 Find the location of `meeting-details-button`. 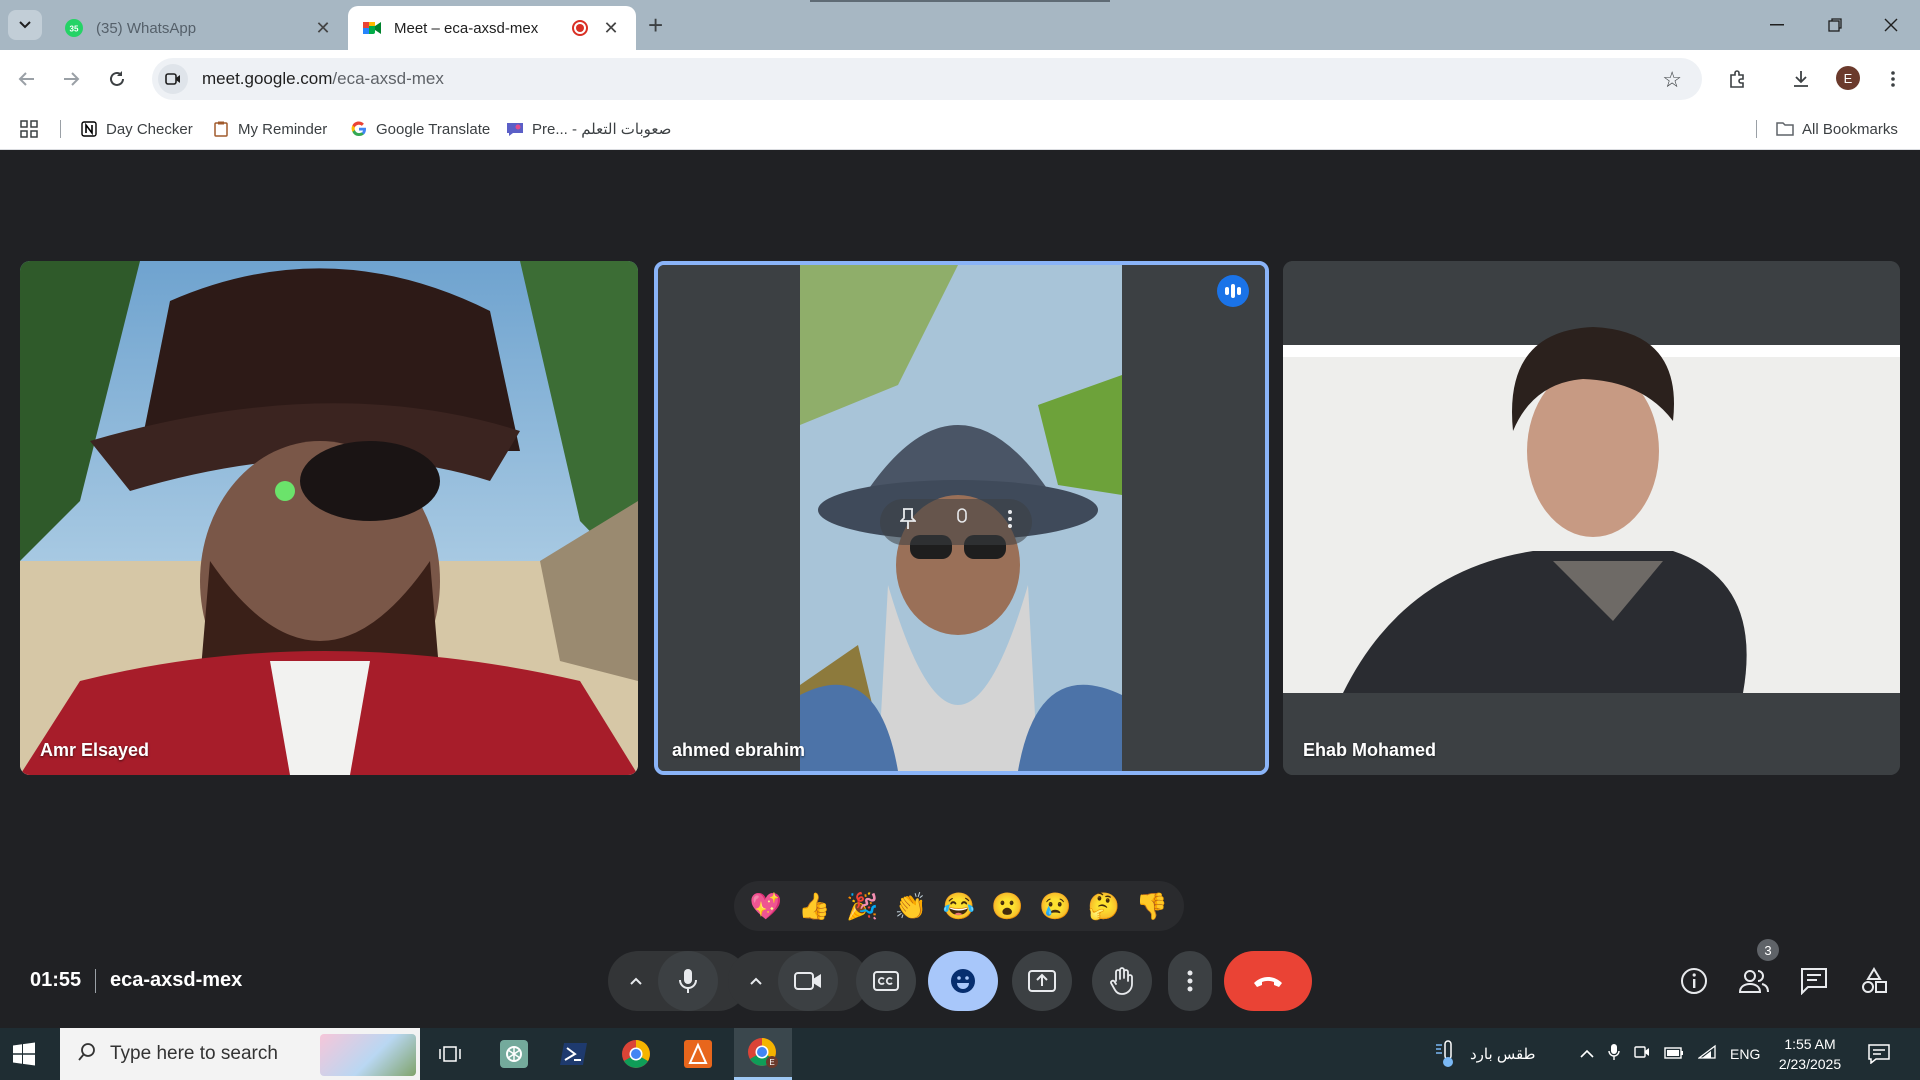

meeting-details-button is located at coordinates (1694, 981).